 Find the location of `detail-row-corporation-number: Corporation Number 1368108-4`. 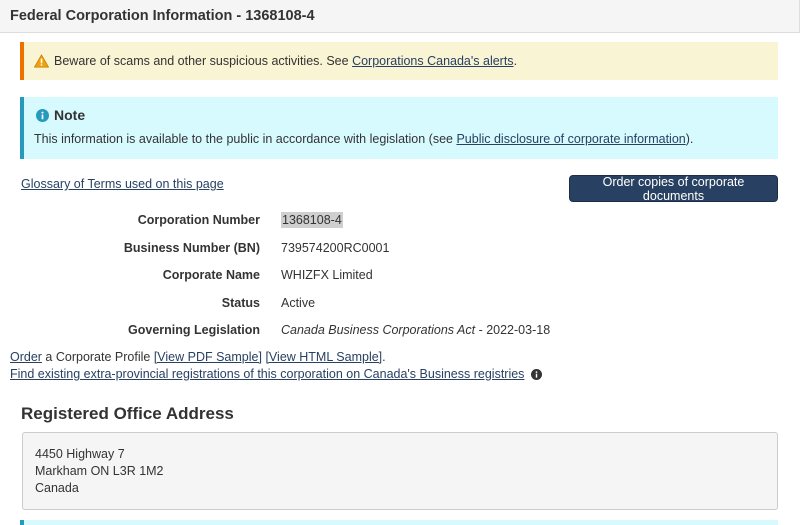

detail-row-corporation-number: Corporation Number 1368108-4 is located at coordinates (400, 220).